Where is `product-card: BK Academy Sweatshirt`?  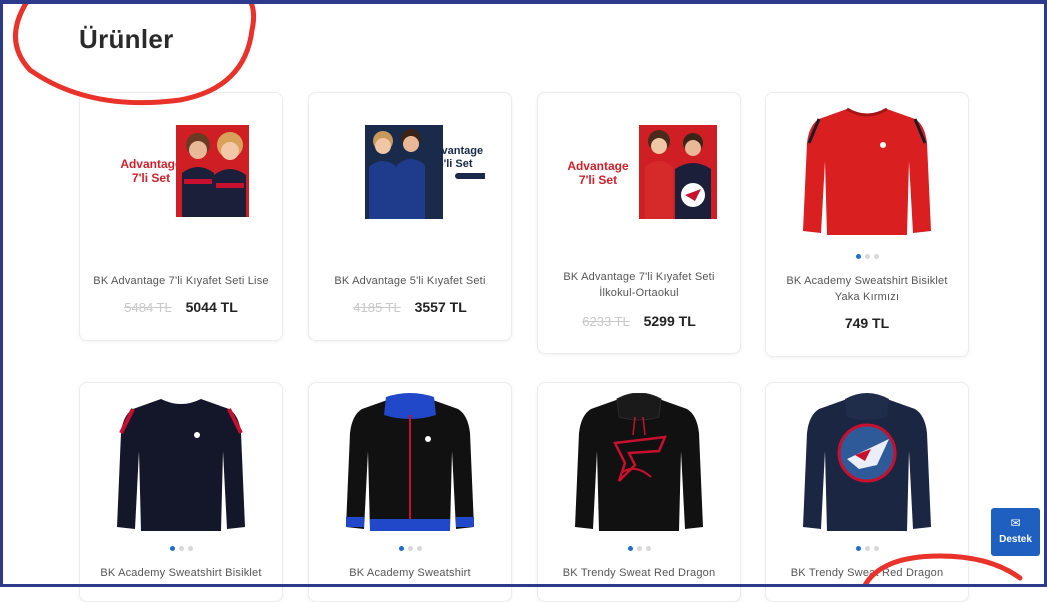 product-card: BK Academy Sweatshirt is located at coordinates (410, 492).